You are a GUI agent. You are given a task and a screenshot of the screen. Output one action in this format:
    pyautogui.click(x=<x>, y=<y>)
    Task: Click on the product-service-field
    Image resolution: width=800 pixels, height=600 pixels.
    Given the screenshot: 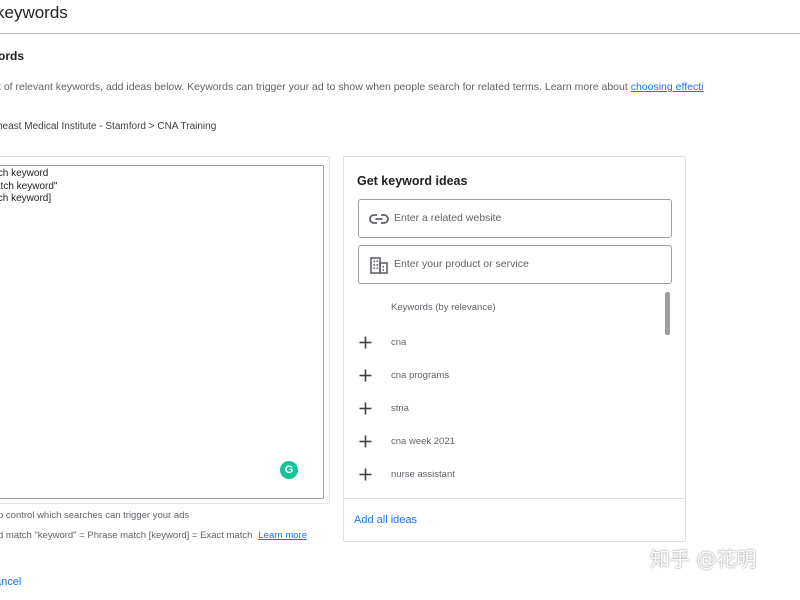 What is the action you would take?
    pyautogui.click(x=515, y=264)
    